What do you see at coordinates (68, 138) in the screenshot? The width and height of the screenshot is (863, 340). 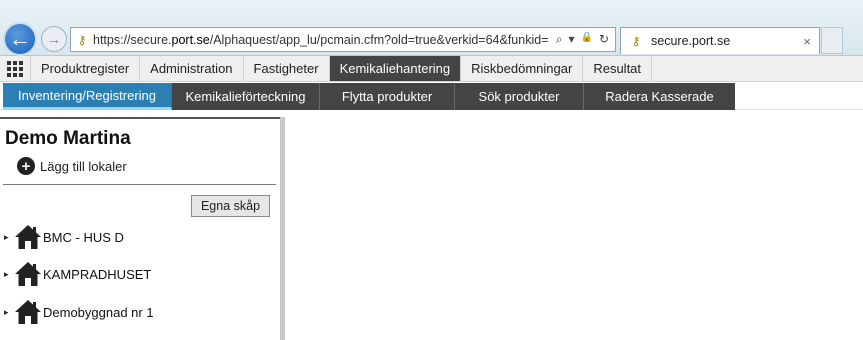 I see `company-title: Demo Martina` at bounding box center [68, 138].